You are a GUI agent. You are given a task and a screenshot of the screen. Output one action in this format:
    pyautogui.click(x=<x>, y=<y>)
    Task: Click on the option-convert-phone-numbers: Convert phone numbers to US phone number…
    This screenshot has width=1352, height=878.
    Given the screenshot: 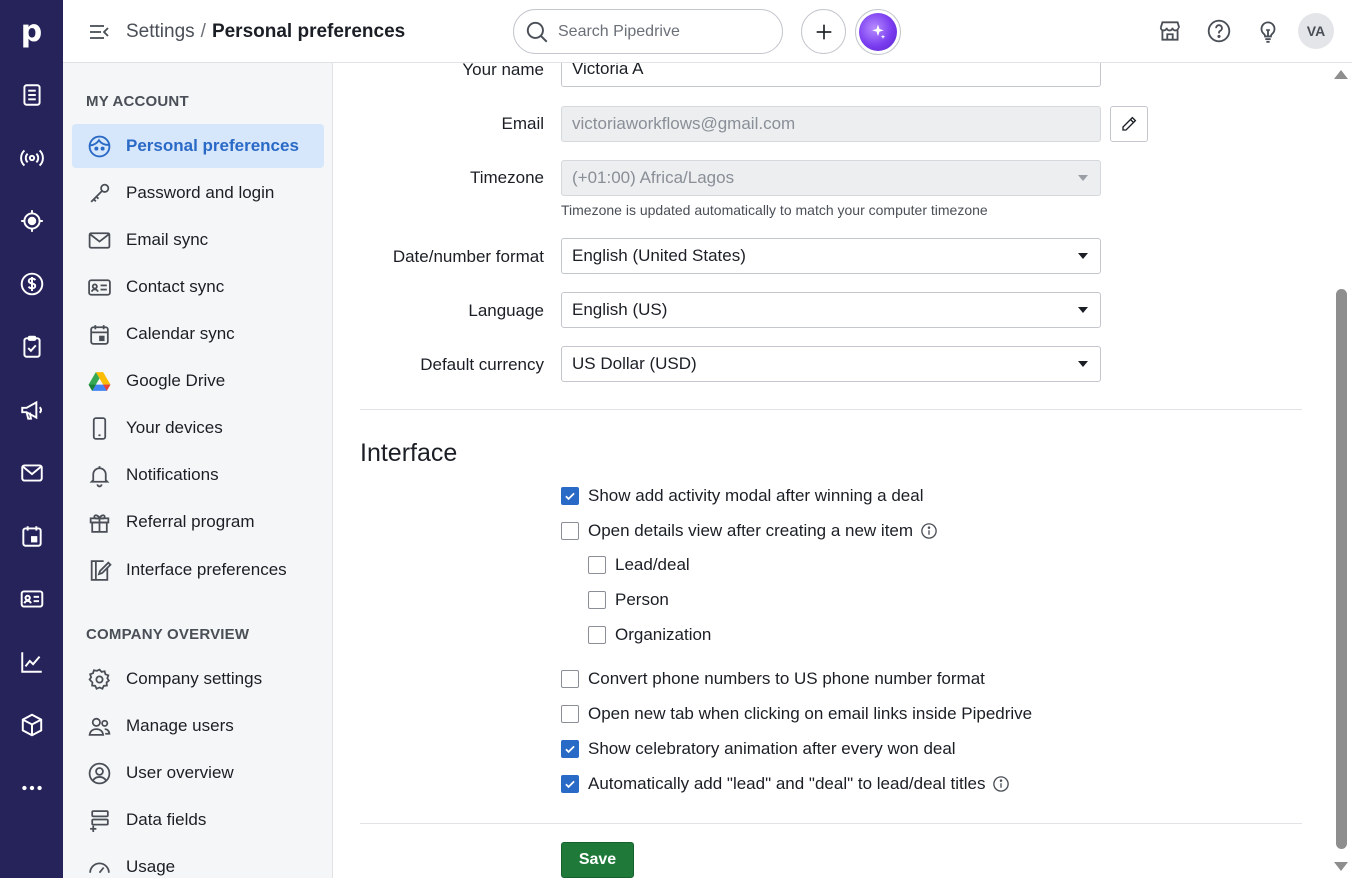 What is the action you would take?
    pyautogui.click(x=773, y=679)
    